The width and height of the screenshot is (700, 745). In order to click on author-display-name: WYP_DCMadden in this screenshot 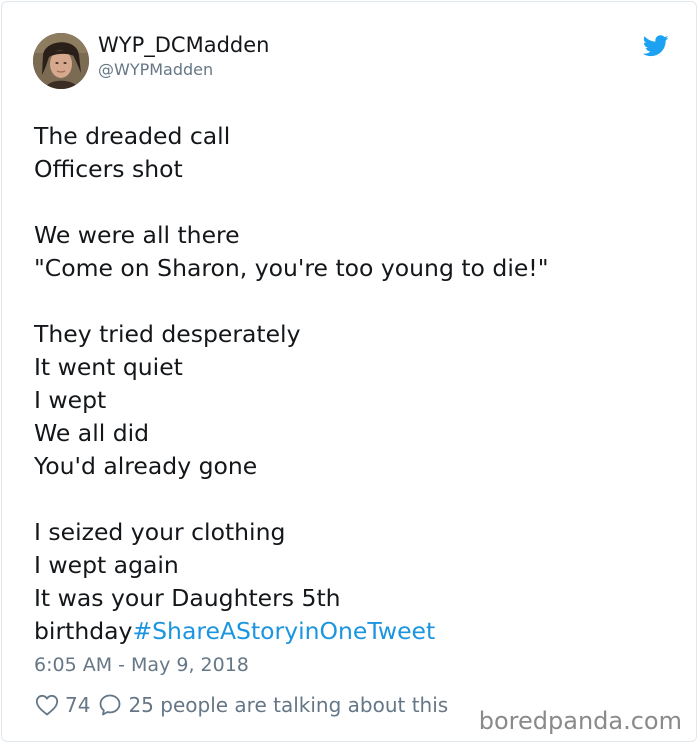, I will do `click(183, 45)`.